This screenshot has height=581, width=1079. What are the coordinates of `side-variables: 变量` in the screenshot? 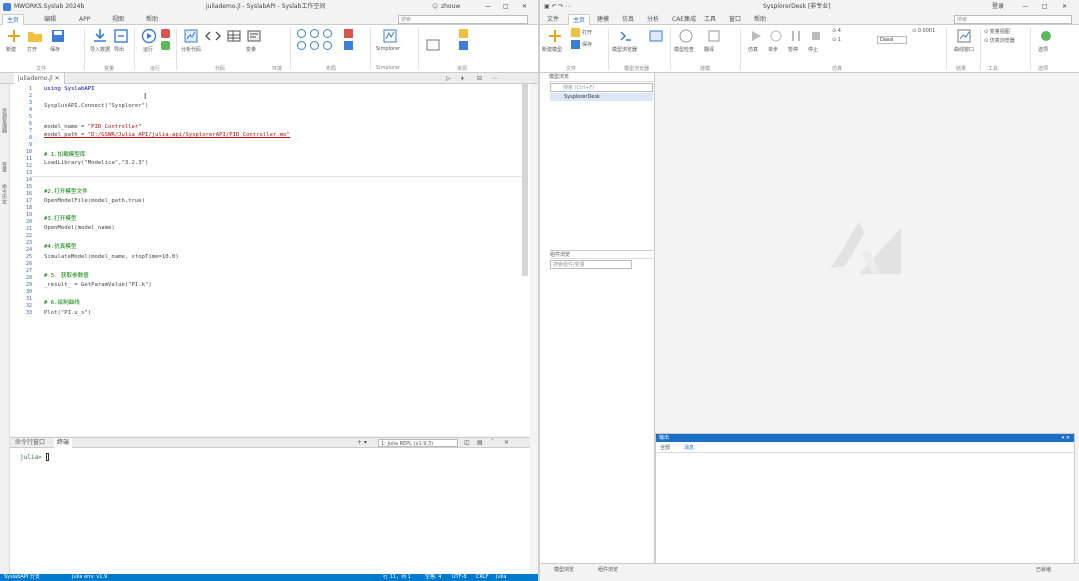 It's located at (4, 167).